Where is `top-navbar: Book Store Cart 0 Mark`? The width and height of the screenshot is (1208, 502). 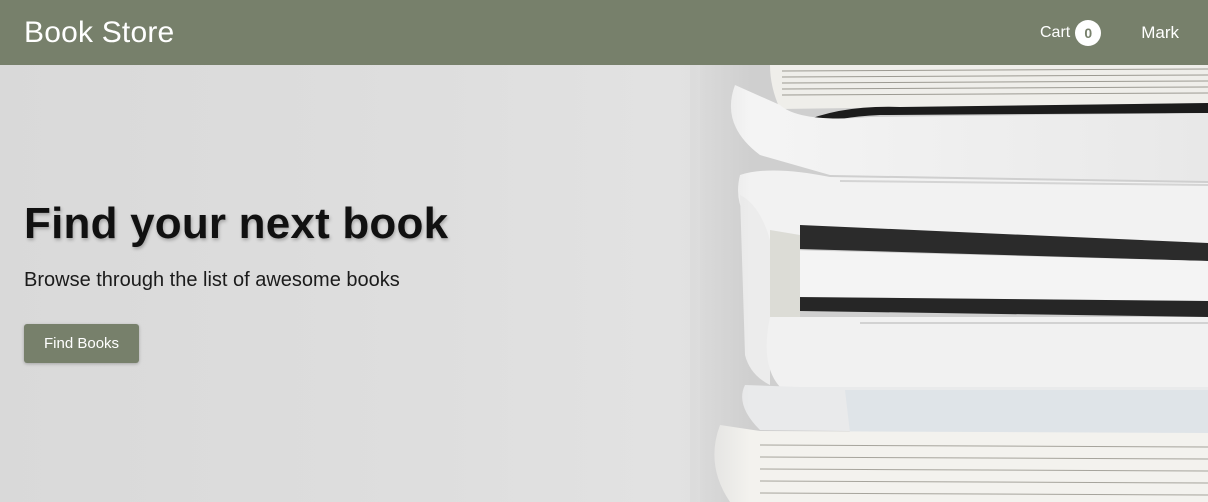
top-navbar: Book Store Cart 0 Mark is located at coordinates (604, 32).